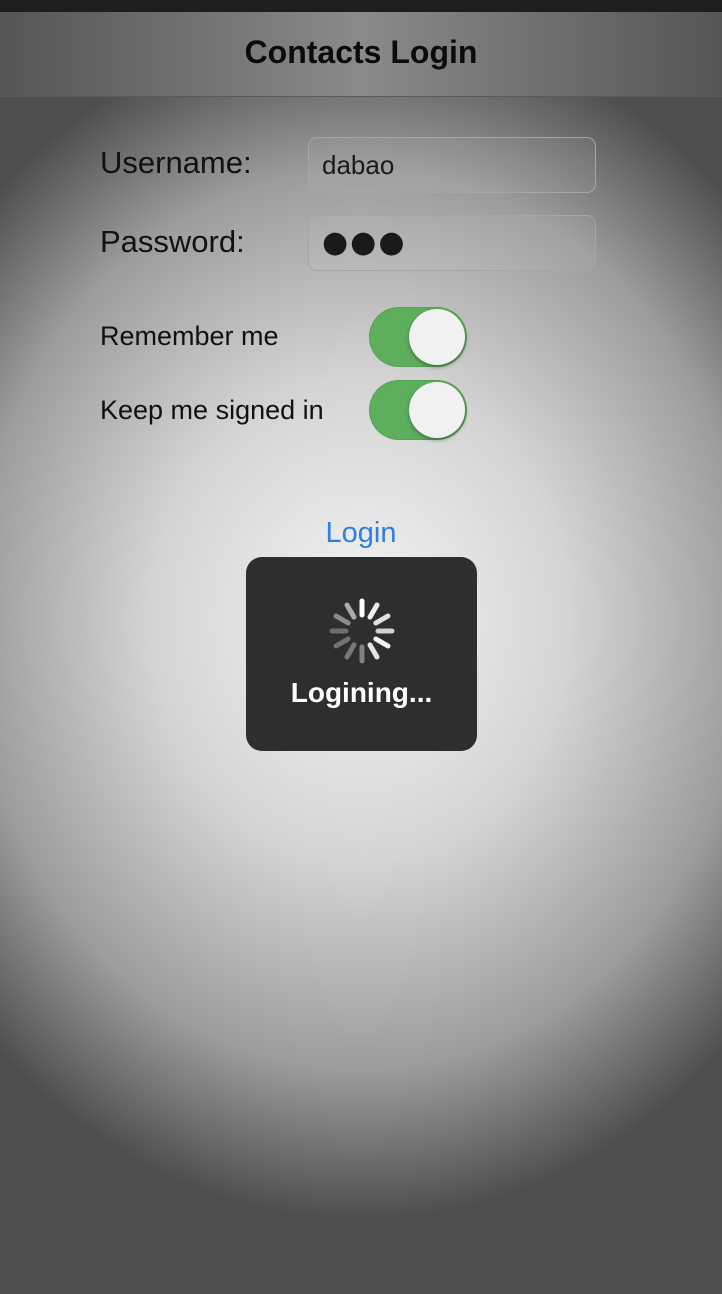 This screenshot has height=1294, width=722. I want to click on status-bar, so click(361, 6).